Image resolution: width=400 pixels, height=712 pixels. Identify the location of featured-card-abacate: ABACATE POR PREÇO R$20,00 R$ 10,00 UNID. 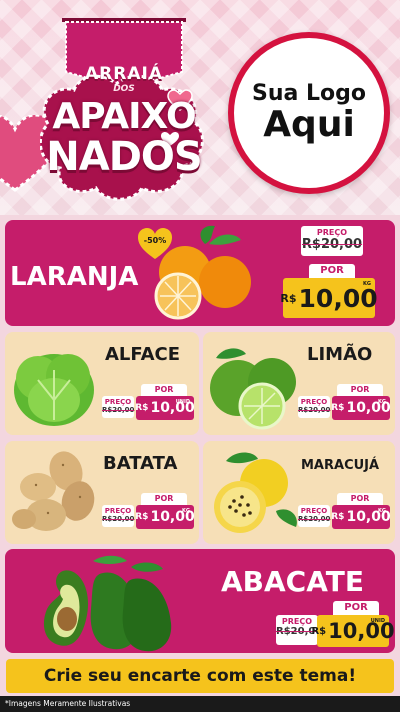
(200, 601).